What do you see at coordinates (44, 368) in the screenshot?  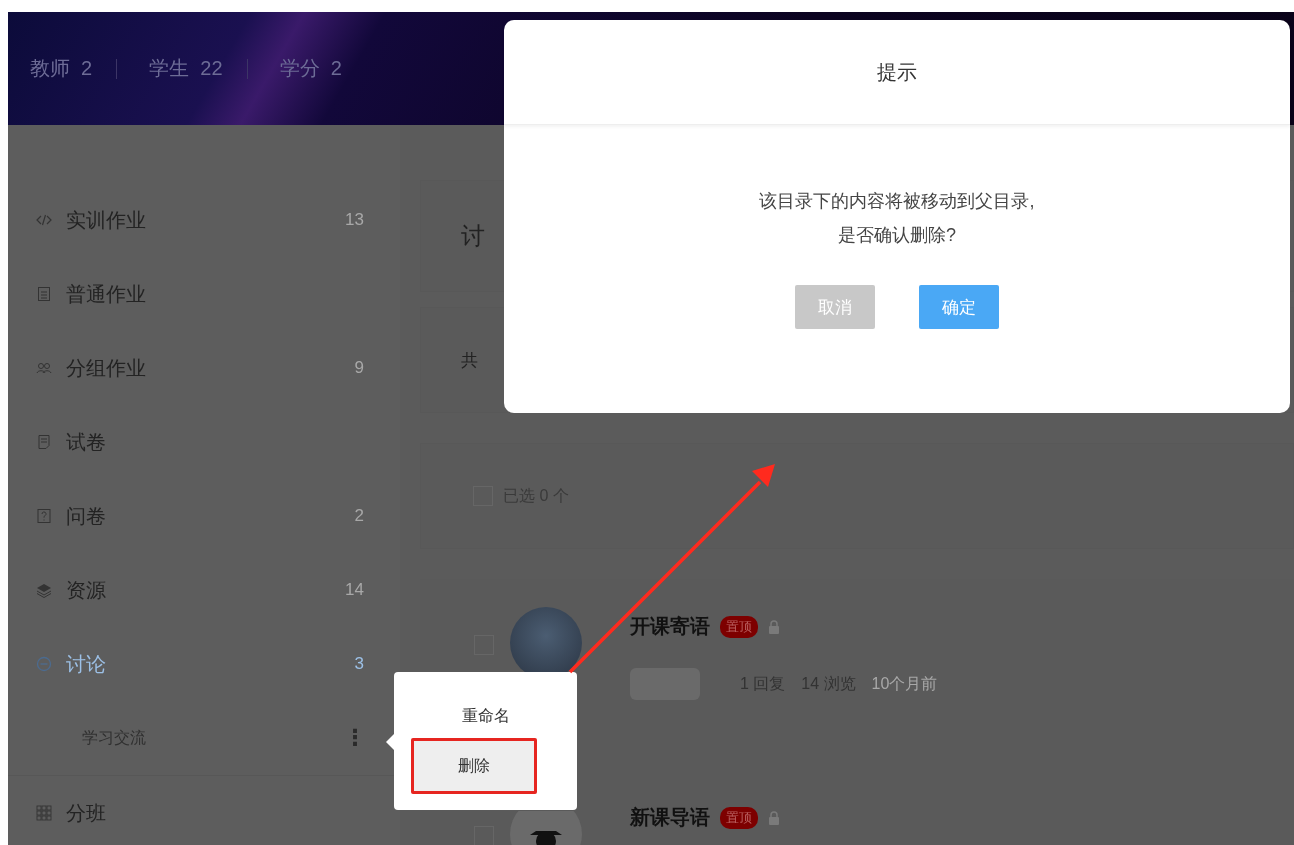 I see `group-icon` at bounding box center [44, 368].